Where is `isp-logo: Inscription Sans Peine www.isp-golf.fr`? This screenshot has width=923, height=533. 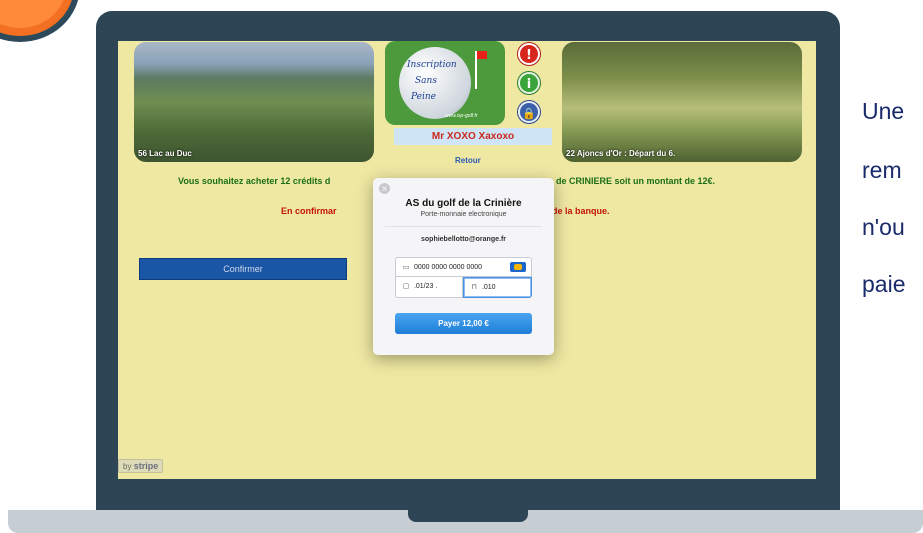 isp-logo: Inscription Sans Peine www.isp-golf.fr is located at coordinates (445, 83).